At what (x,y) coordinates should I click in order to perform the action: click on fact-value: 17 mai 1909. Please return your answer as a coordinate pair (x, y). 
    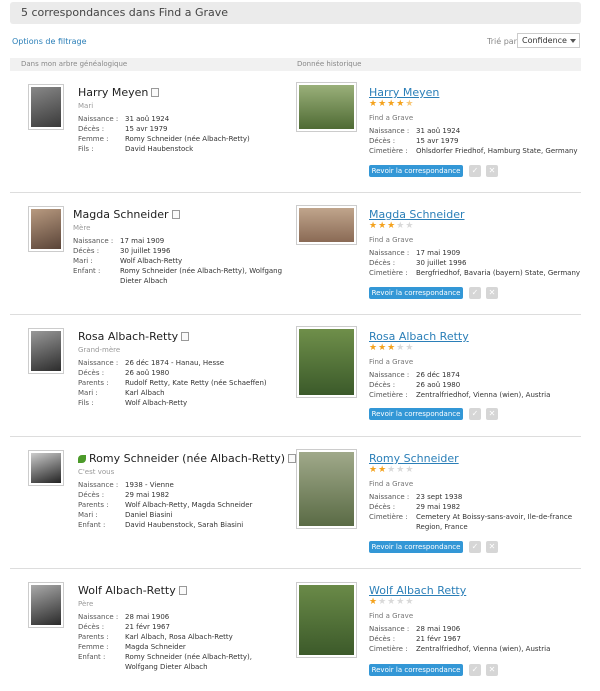
    Looking at the image, I should click on (438, 253).